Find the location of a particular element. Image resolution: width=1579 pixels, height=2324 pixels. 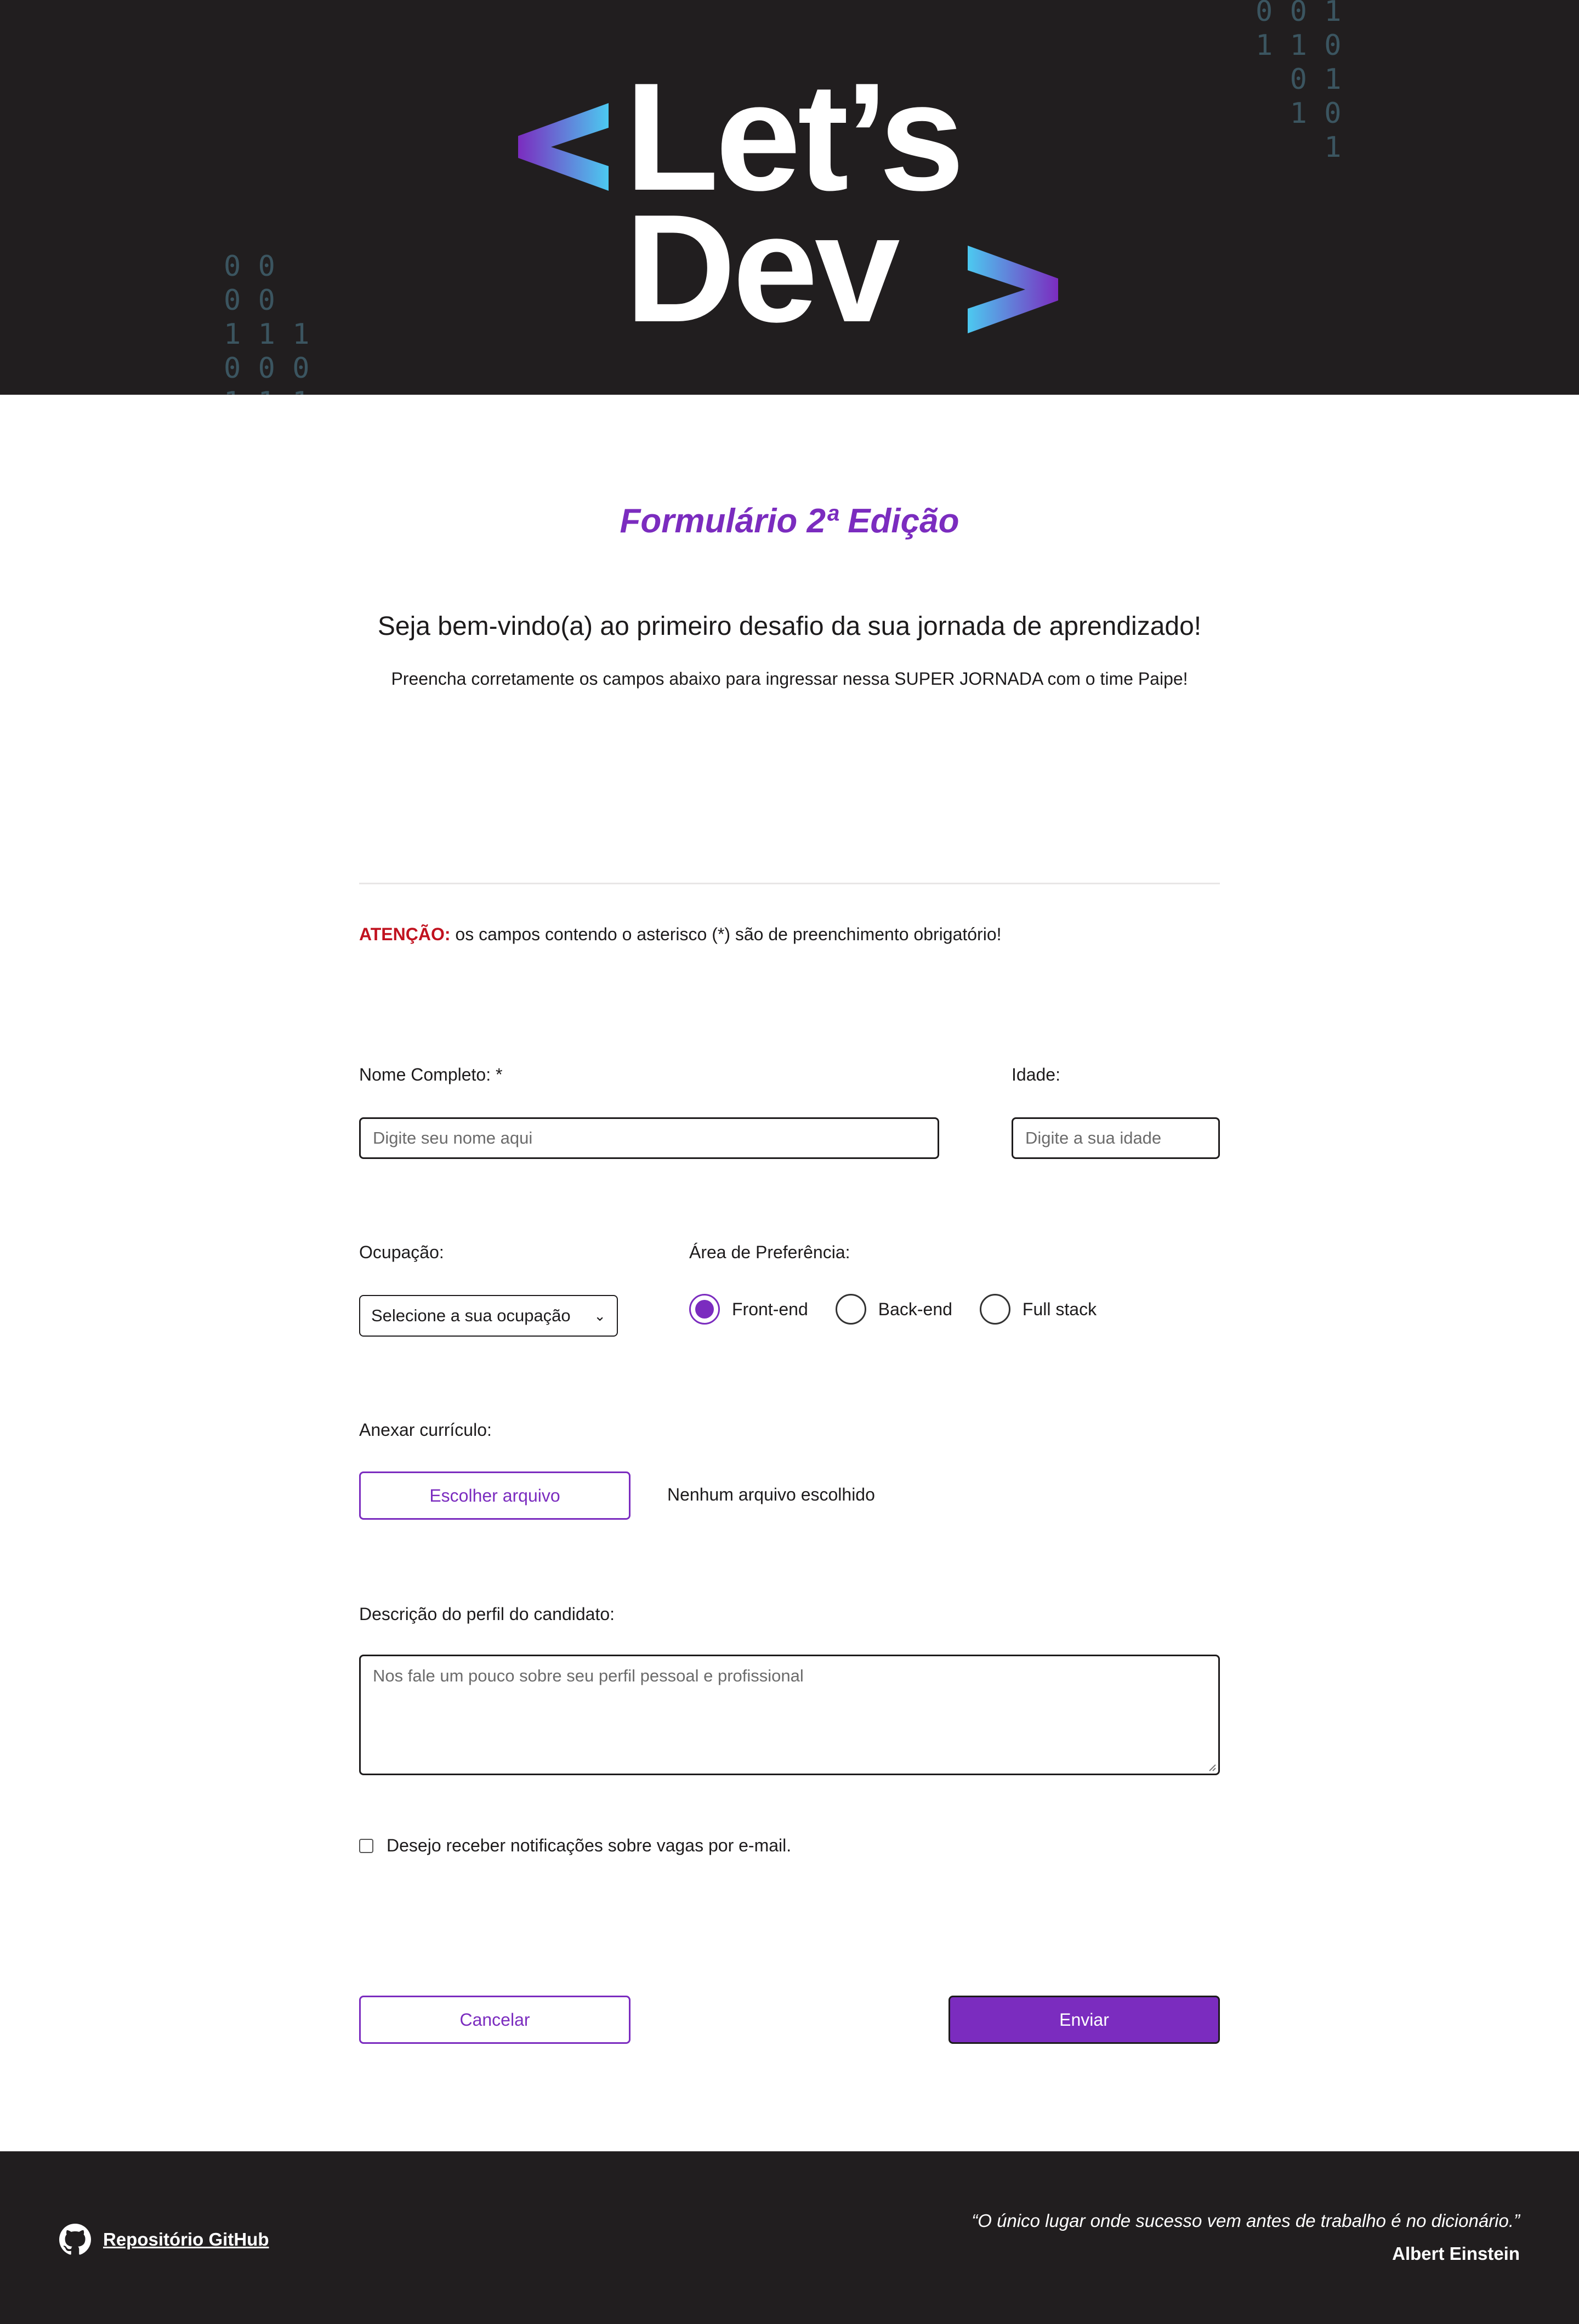

logo-bracket-right-icon is located at coordinates (1013, 289).